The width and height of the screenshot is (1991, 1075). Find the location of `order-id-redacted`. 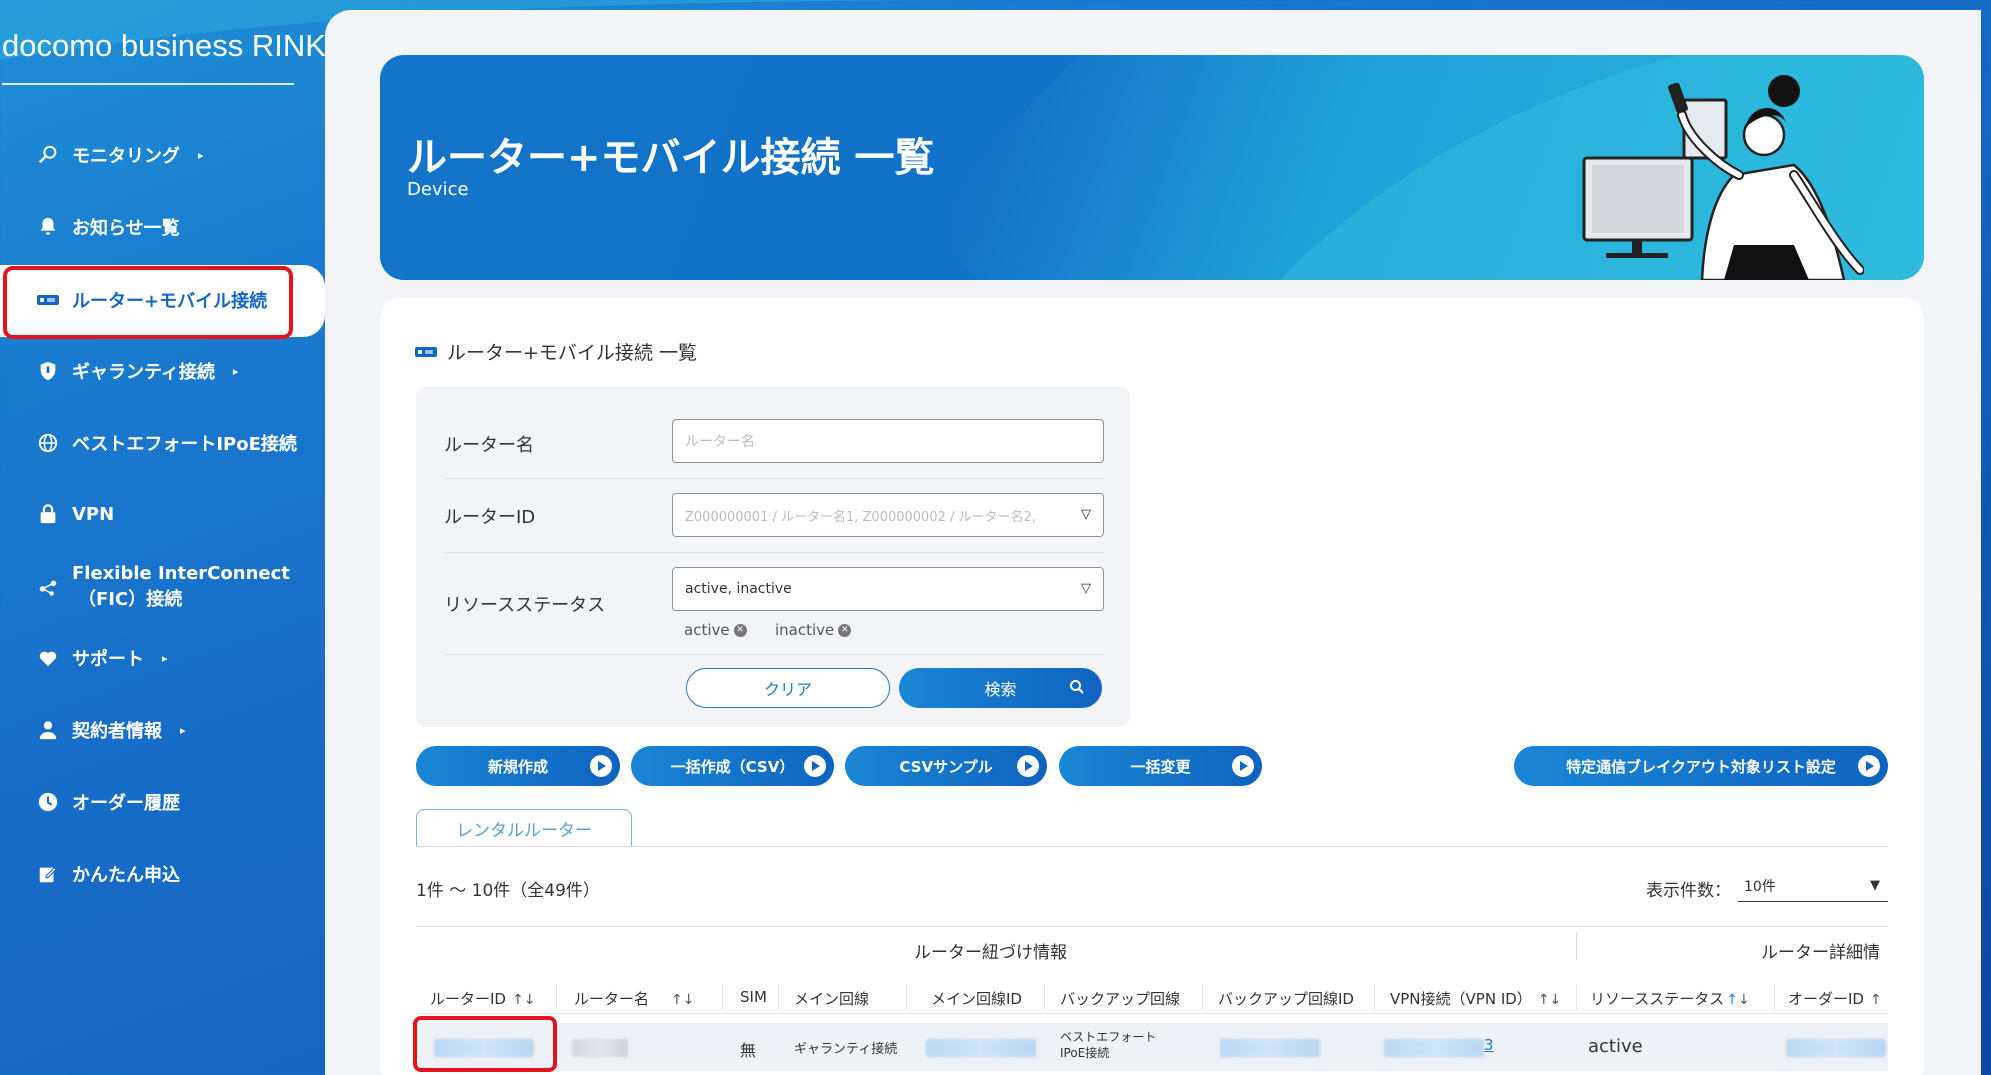

order-id-redacted is located at coordinates (1836, 1048).